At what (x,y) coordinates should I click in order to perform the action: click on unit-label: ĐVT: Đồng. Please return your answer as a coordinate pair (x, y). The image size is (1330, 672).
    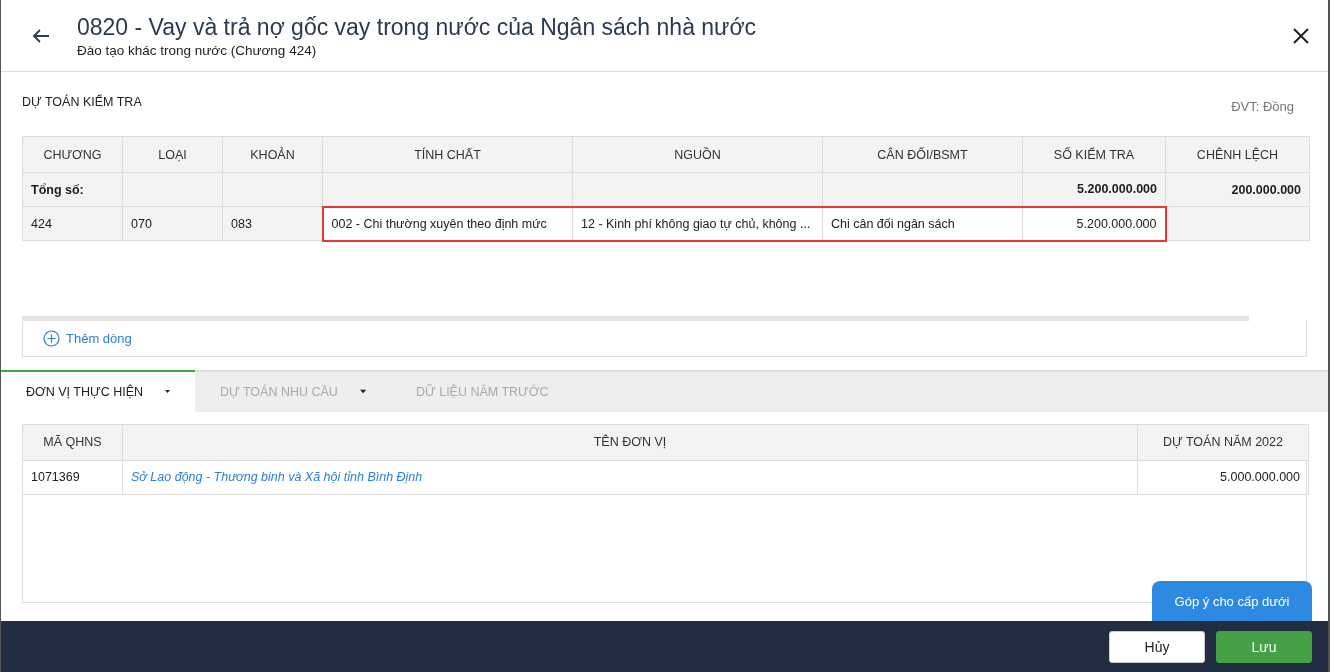
    Looking at the image, I should click on (1262, 107).